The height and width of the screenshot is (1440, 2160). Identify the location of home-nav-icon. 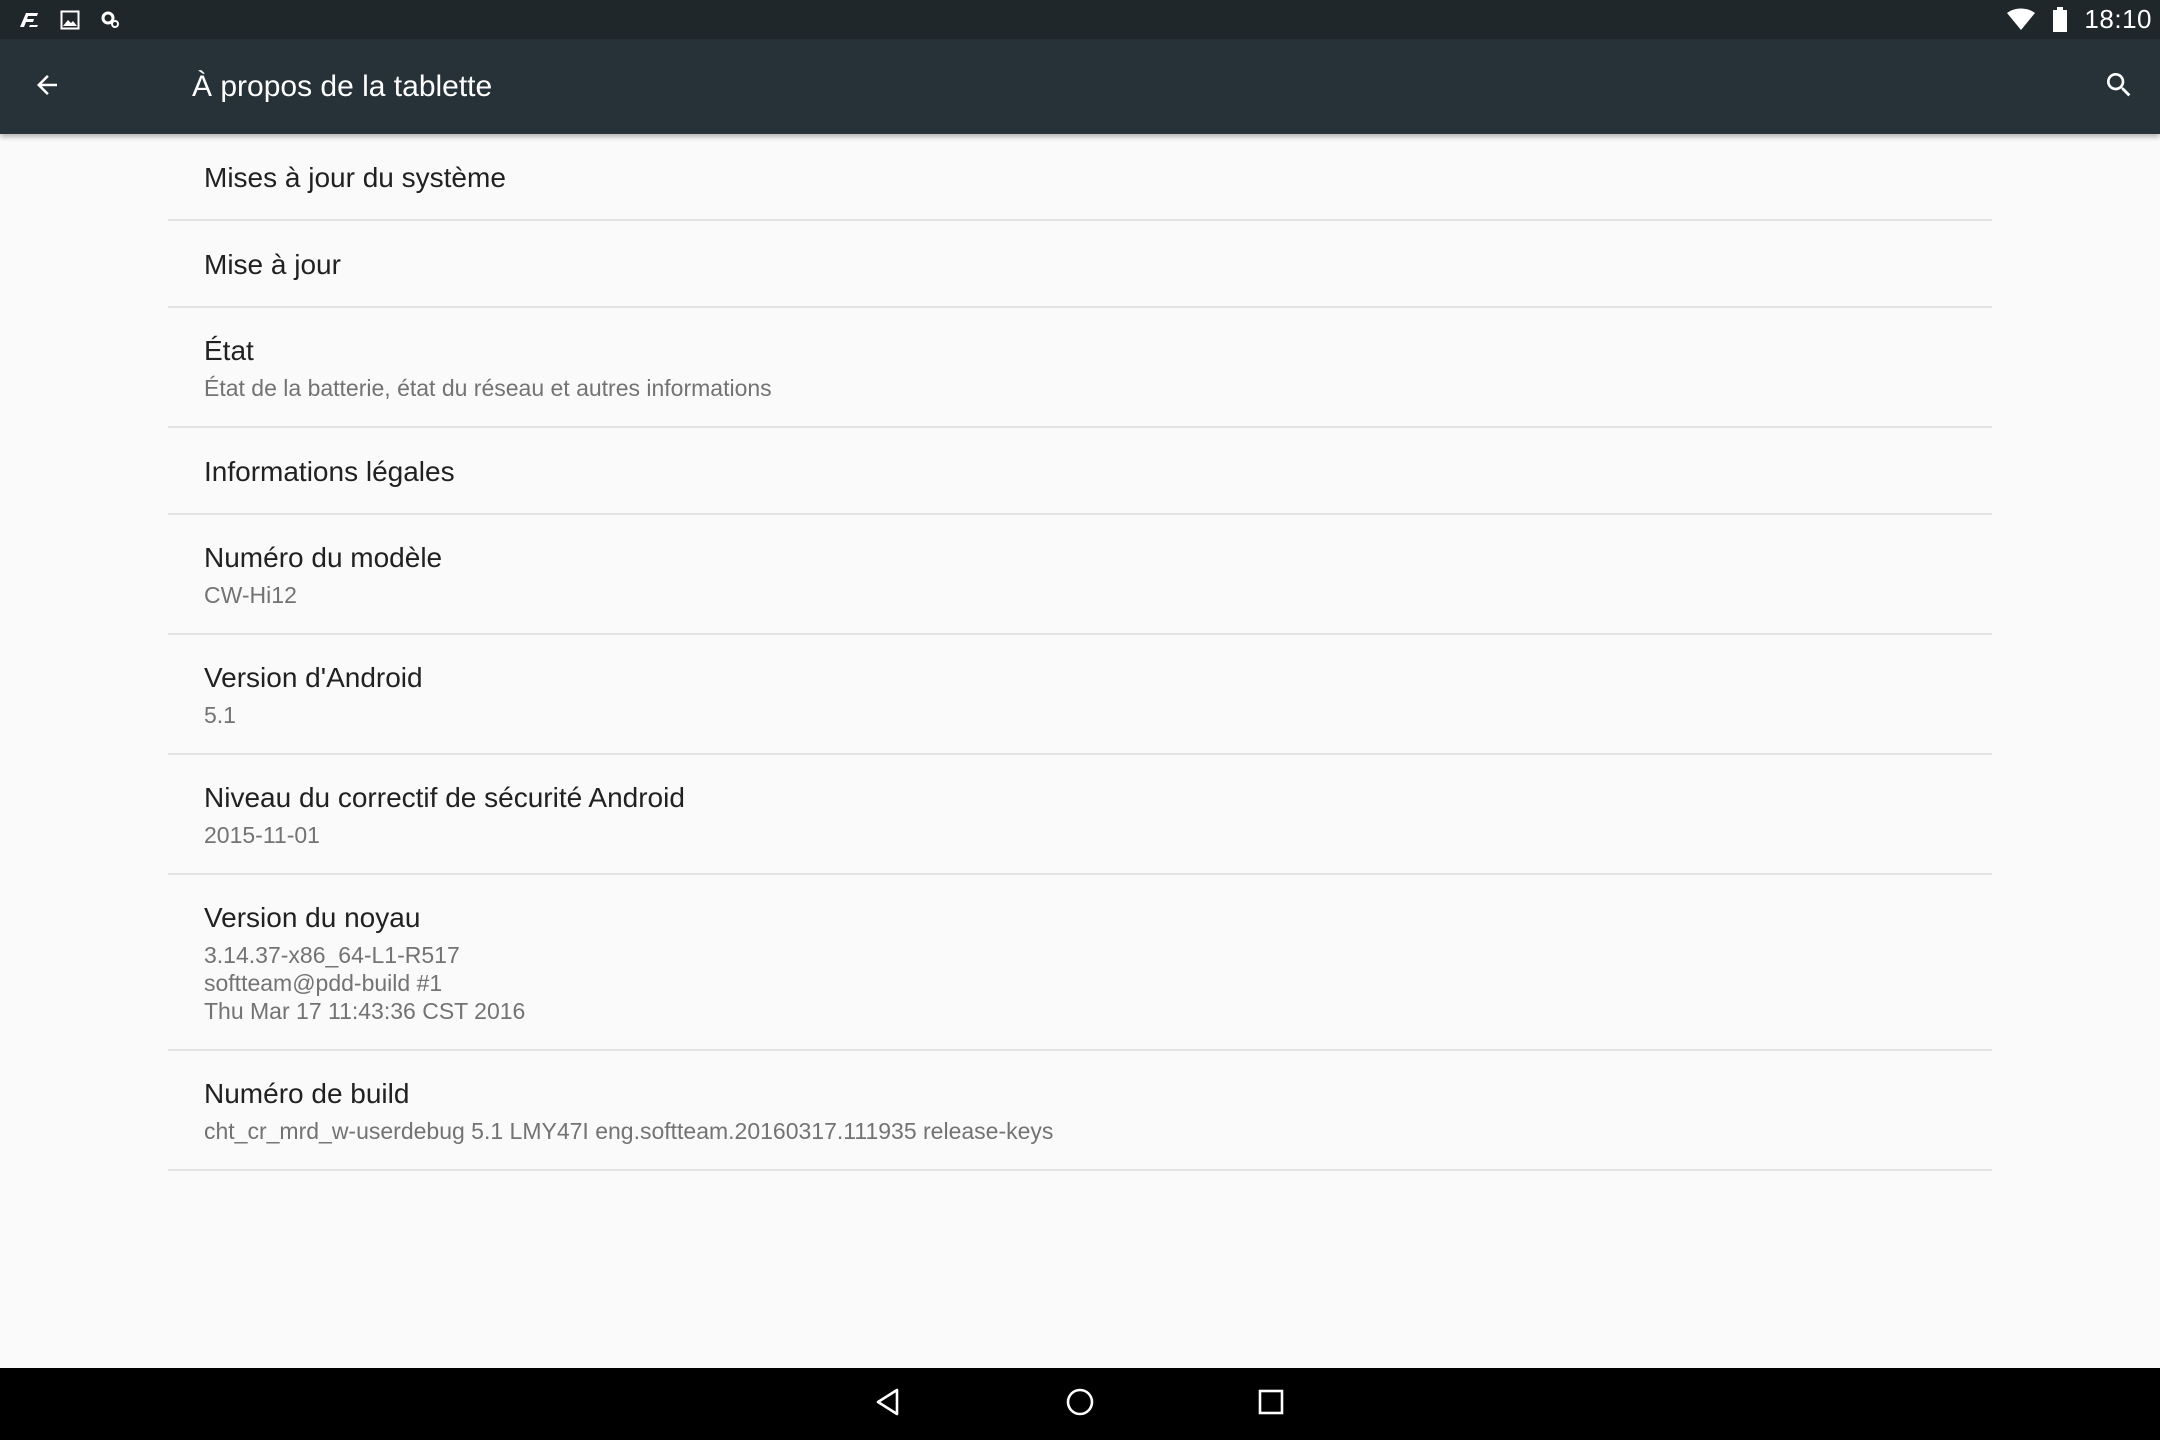
(1080, 1404).